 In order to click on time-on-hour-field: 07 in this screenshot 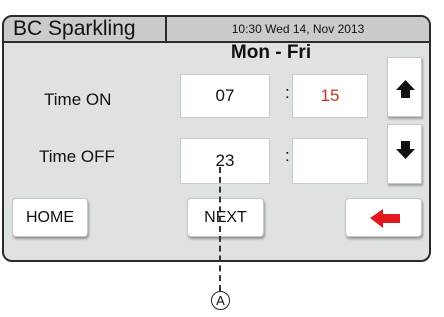, I will do `click(225, 96)`.